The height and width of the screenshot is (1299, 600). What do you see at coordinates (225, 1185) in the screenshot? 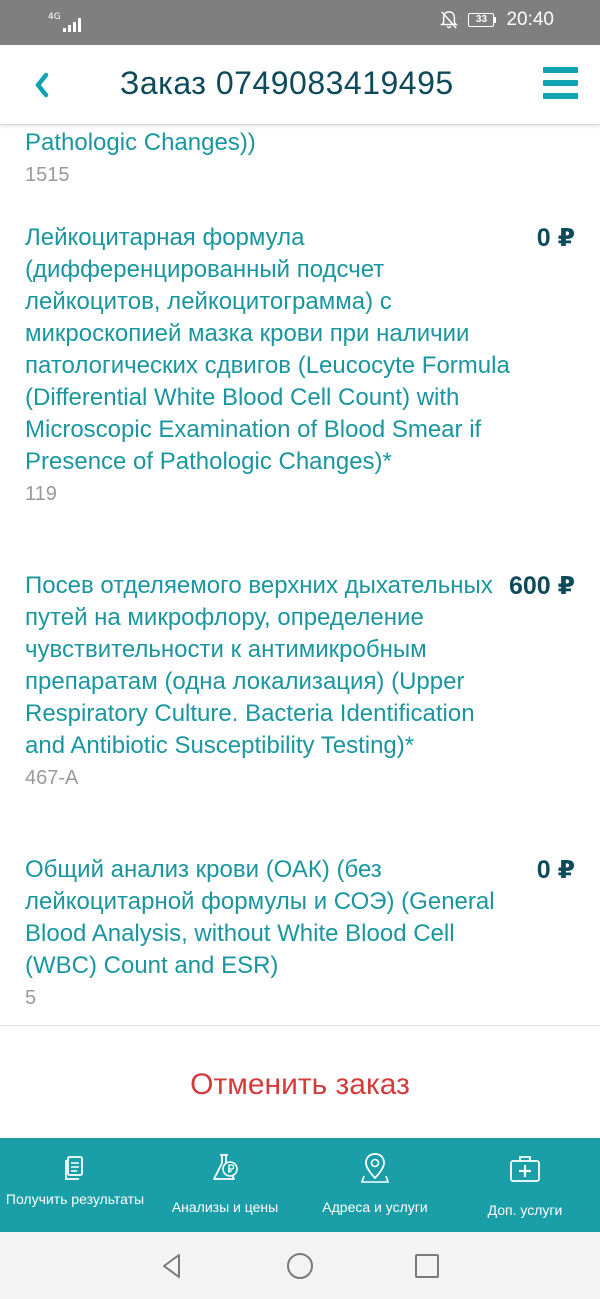
I see `nav-tests-prices: Анализы и цены` at bounding box center [225, 1185].